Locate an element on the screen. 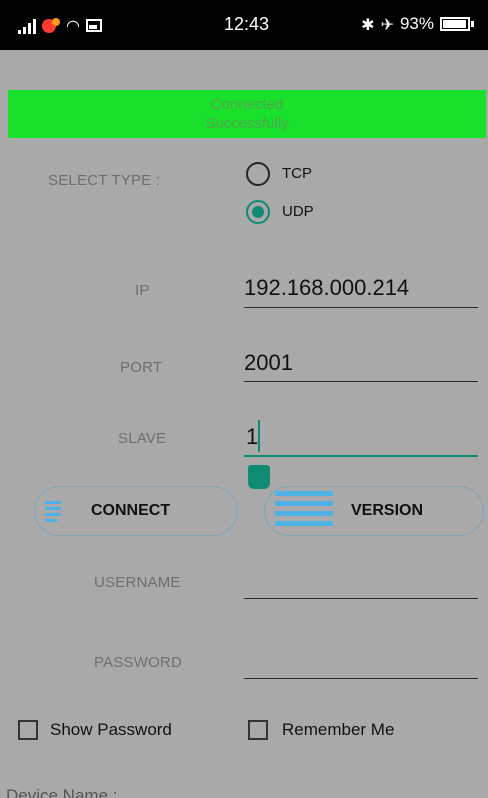 The width and height of the screenshot is (488, 798). banner-line-2: Successfully is located at coordinates (247, 123).